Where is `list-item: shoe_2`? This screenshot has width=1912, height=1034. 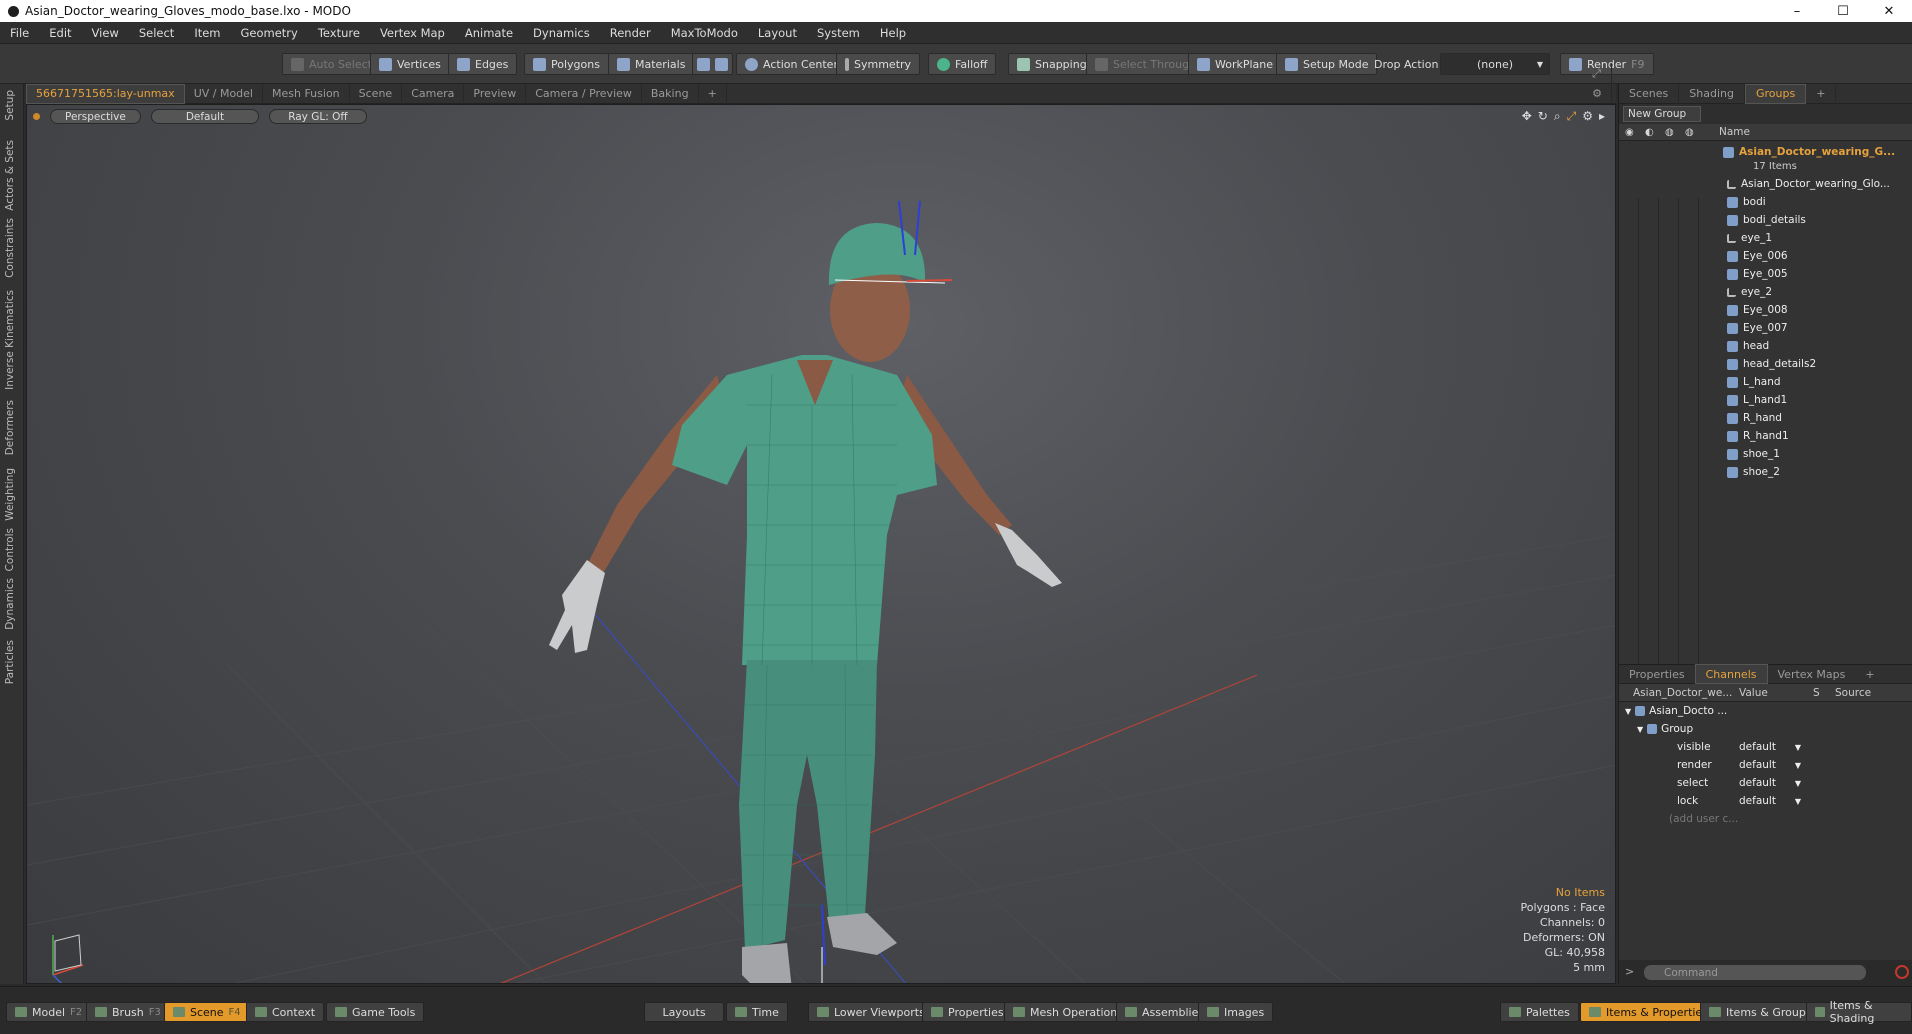
list-item: shoe_2 is located at coordinates (1753, 472).